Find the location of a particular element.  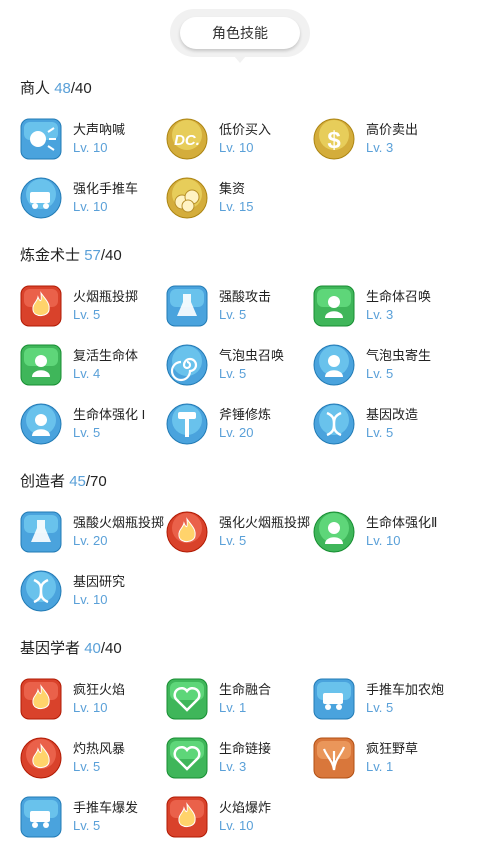

section-name: 商人 is located at coordinates (35, 88).